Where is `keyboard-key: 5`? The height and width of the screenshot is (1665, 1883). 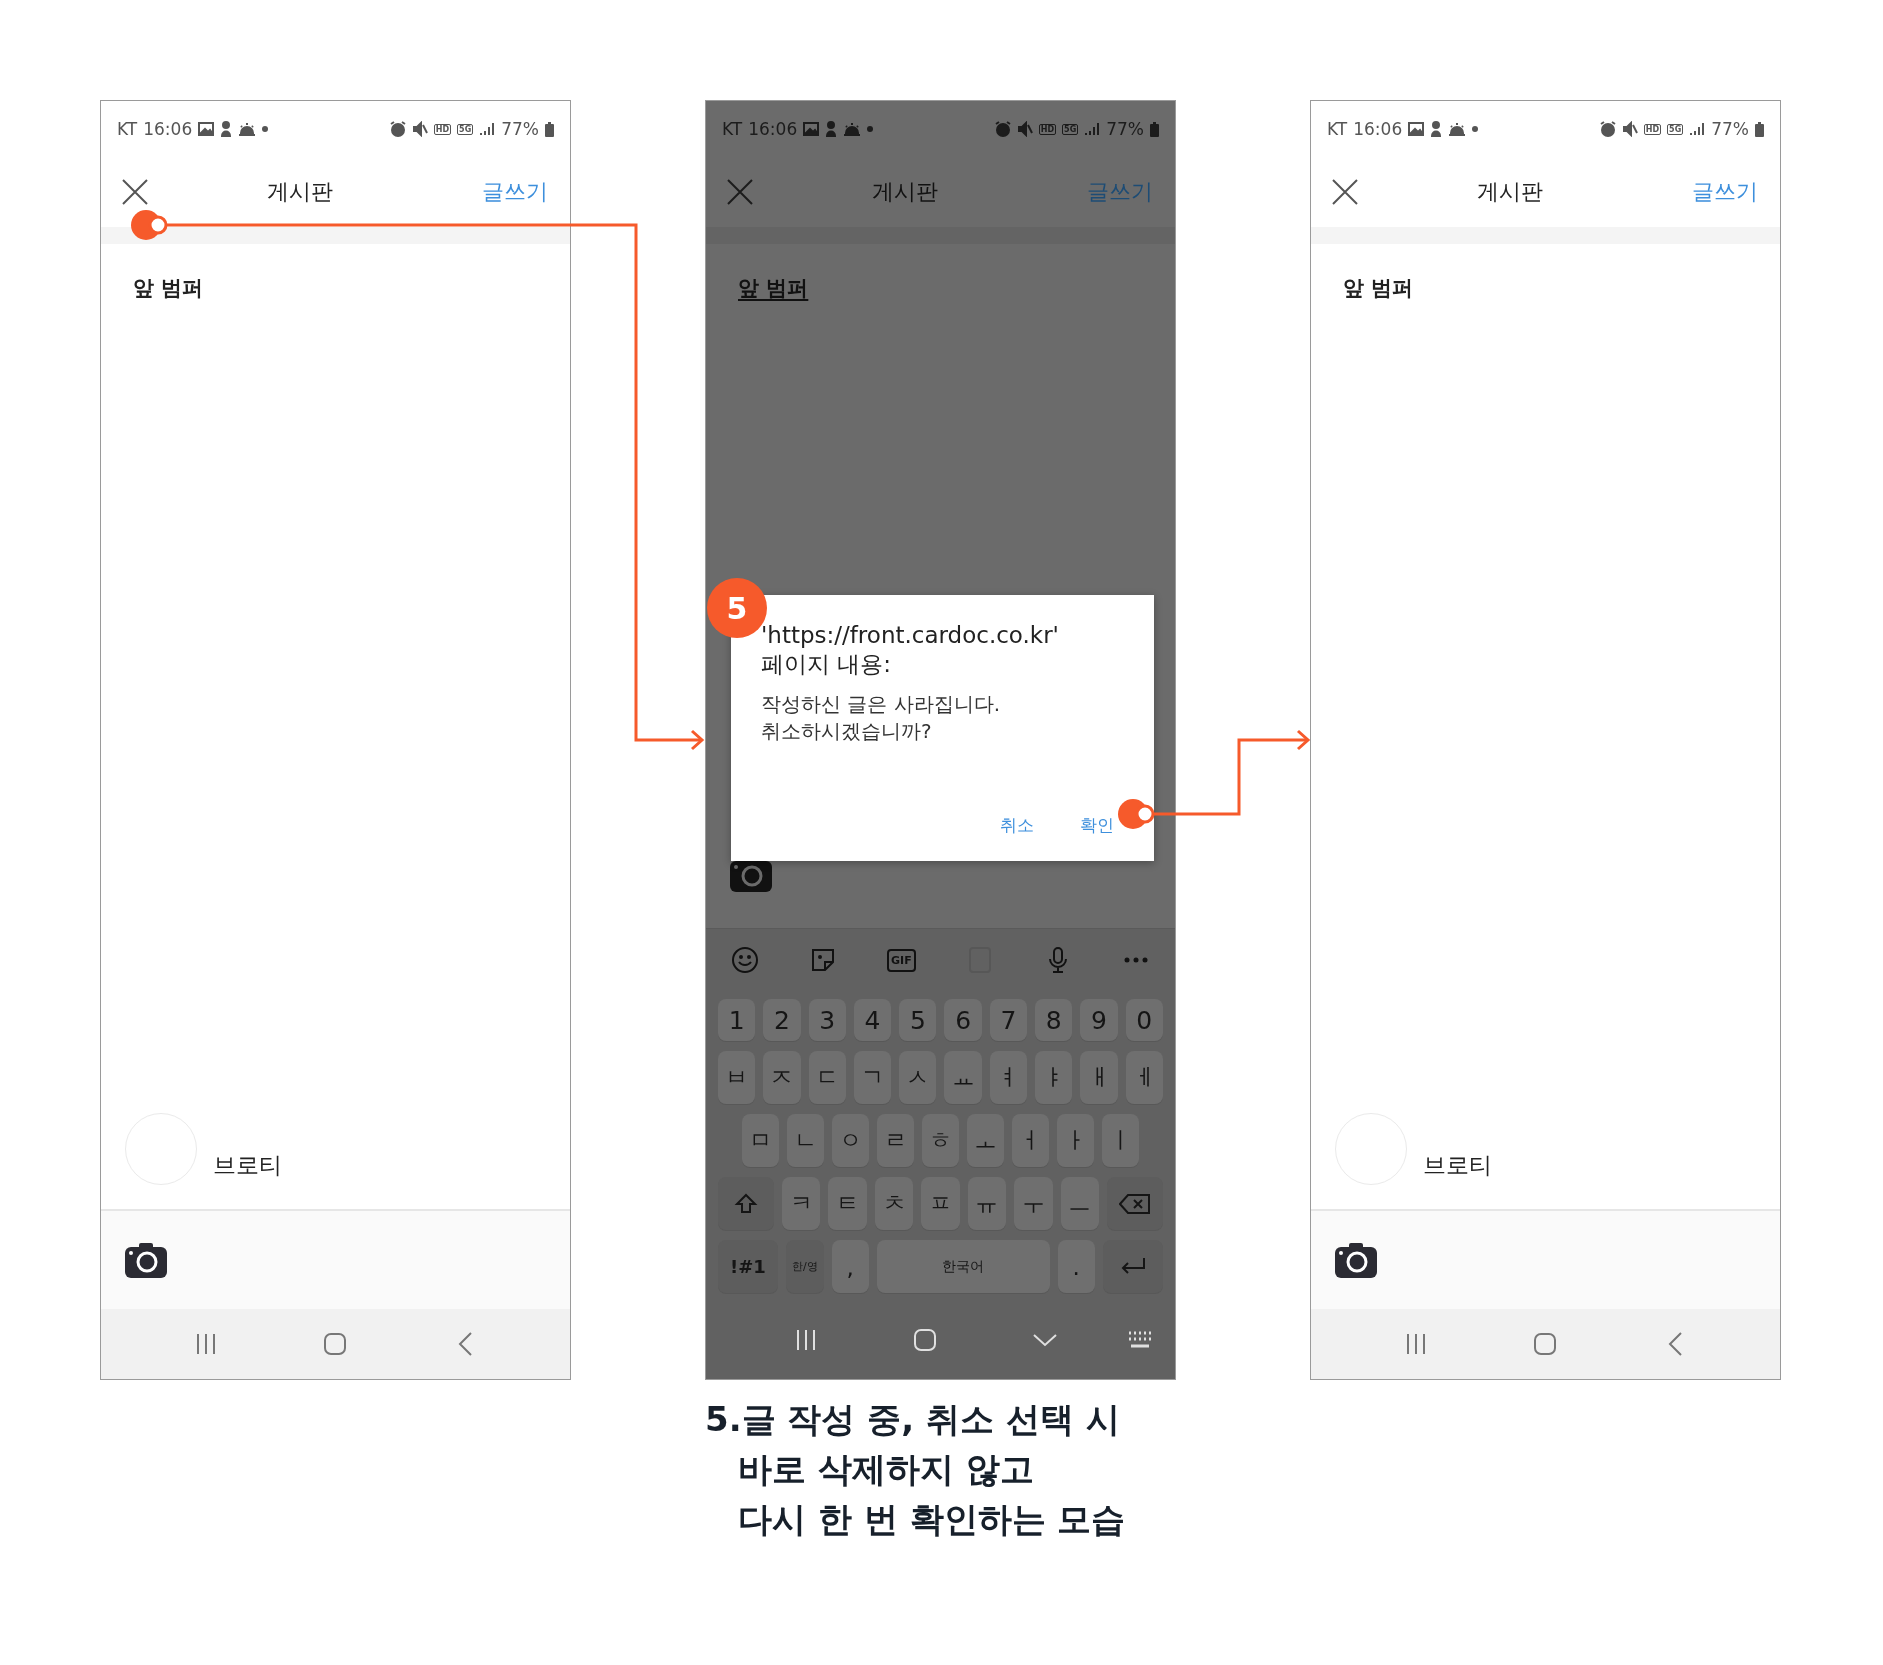
keyboard-key: 5 is located at coordinates (918, 1020).